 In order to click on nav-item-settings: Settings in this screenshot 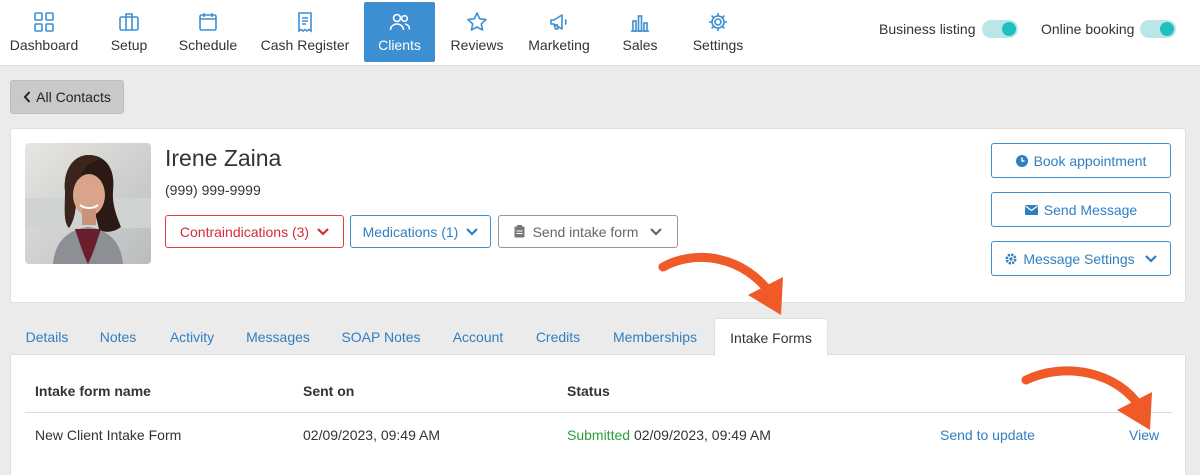, I will do `click(718, 32)`.